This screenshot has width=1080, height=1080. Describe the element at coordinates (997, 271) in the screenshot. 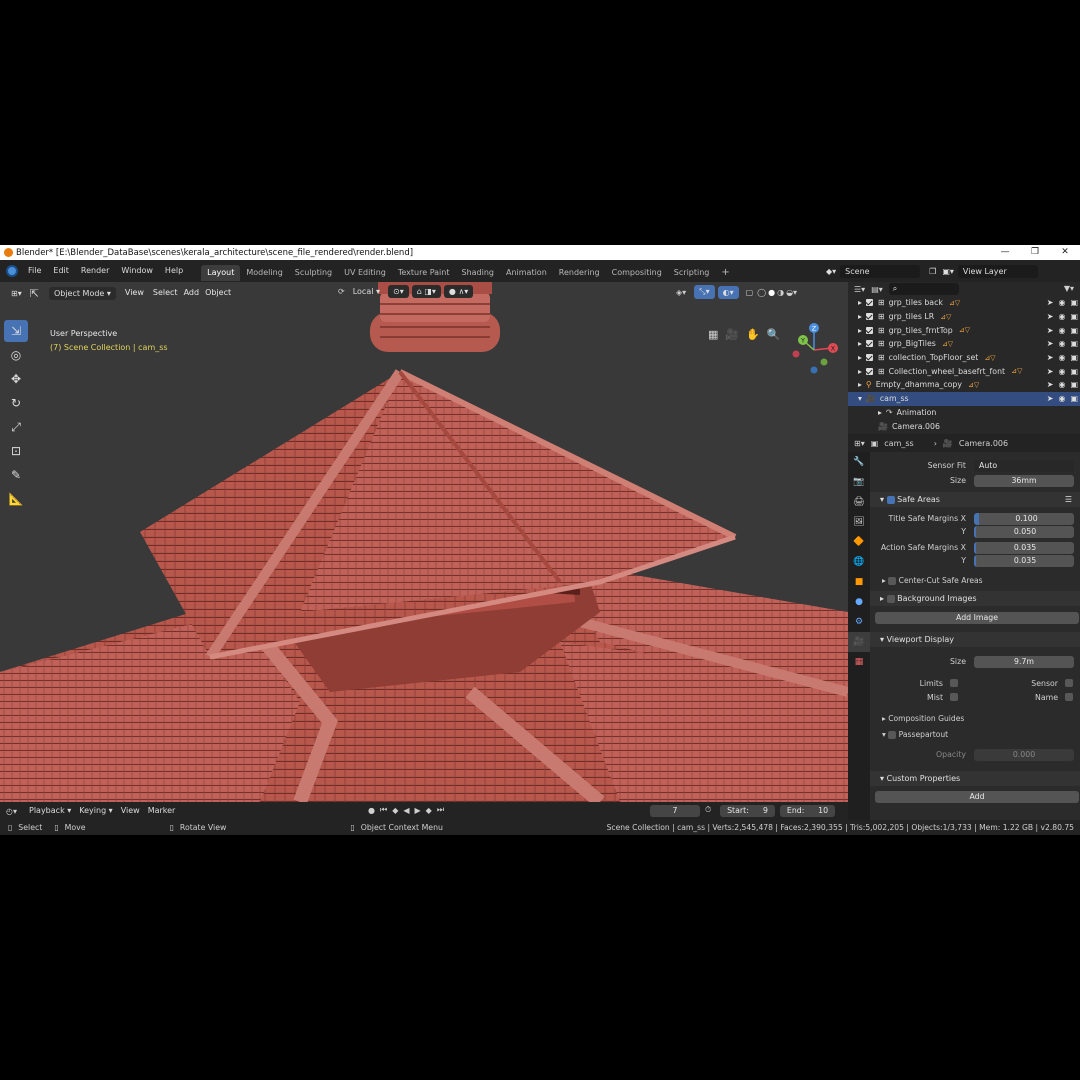

I see `view-layer-selector: View Layer` at that location.